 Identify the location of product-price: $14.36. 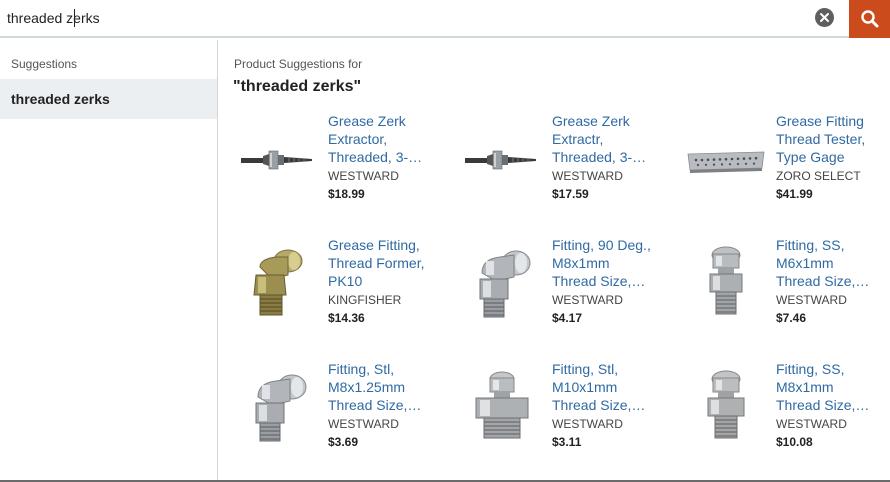
(346, 318).